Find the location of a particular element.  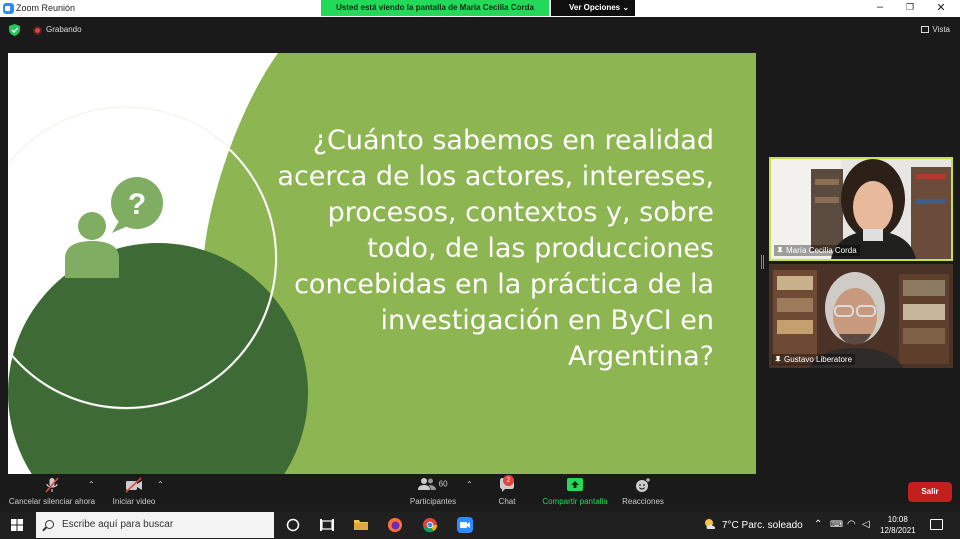

task-view-icon is located at coordinates (327, 525).